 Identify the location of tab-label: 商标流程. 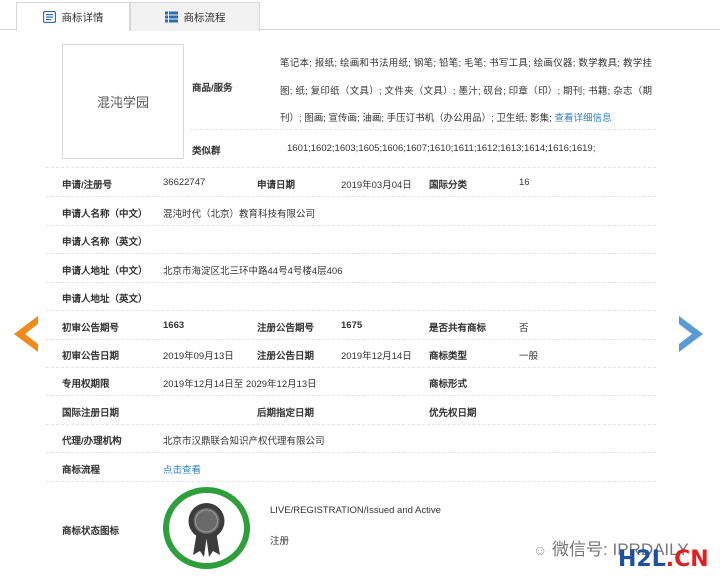
(204, 17).